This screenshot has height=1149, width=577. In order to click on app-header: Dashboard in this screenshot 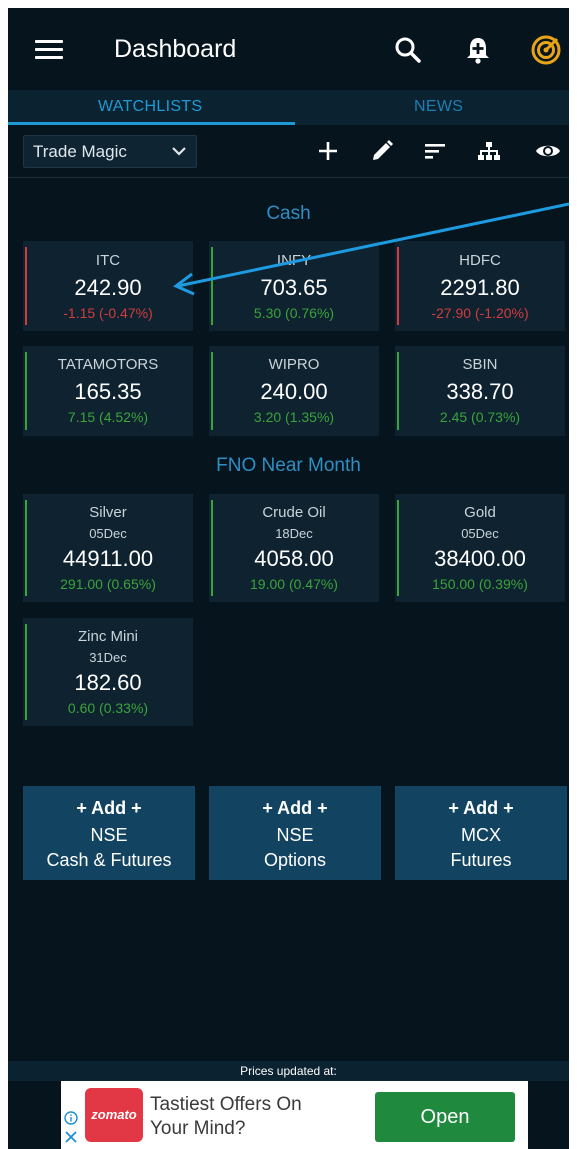, I will do `click(288, 49)`.